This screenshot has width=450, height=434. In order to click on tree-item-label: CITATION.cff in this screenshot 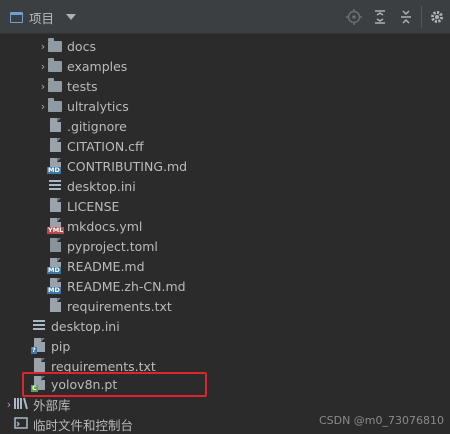, I will do `click(105, 146)`.